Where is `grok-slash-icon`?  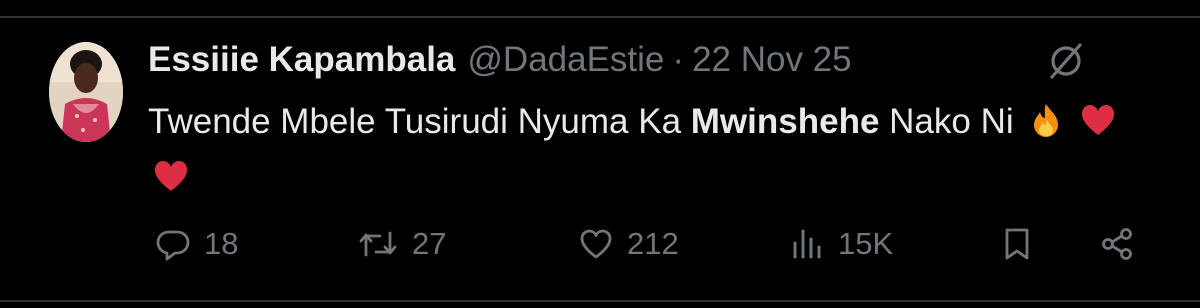 grok-slash-icon is located at coordinates (1066, 61).